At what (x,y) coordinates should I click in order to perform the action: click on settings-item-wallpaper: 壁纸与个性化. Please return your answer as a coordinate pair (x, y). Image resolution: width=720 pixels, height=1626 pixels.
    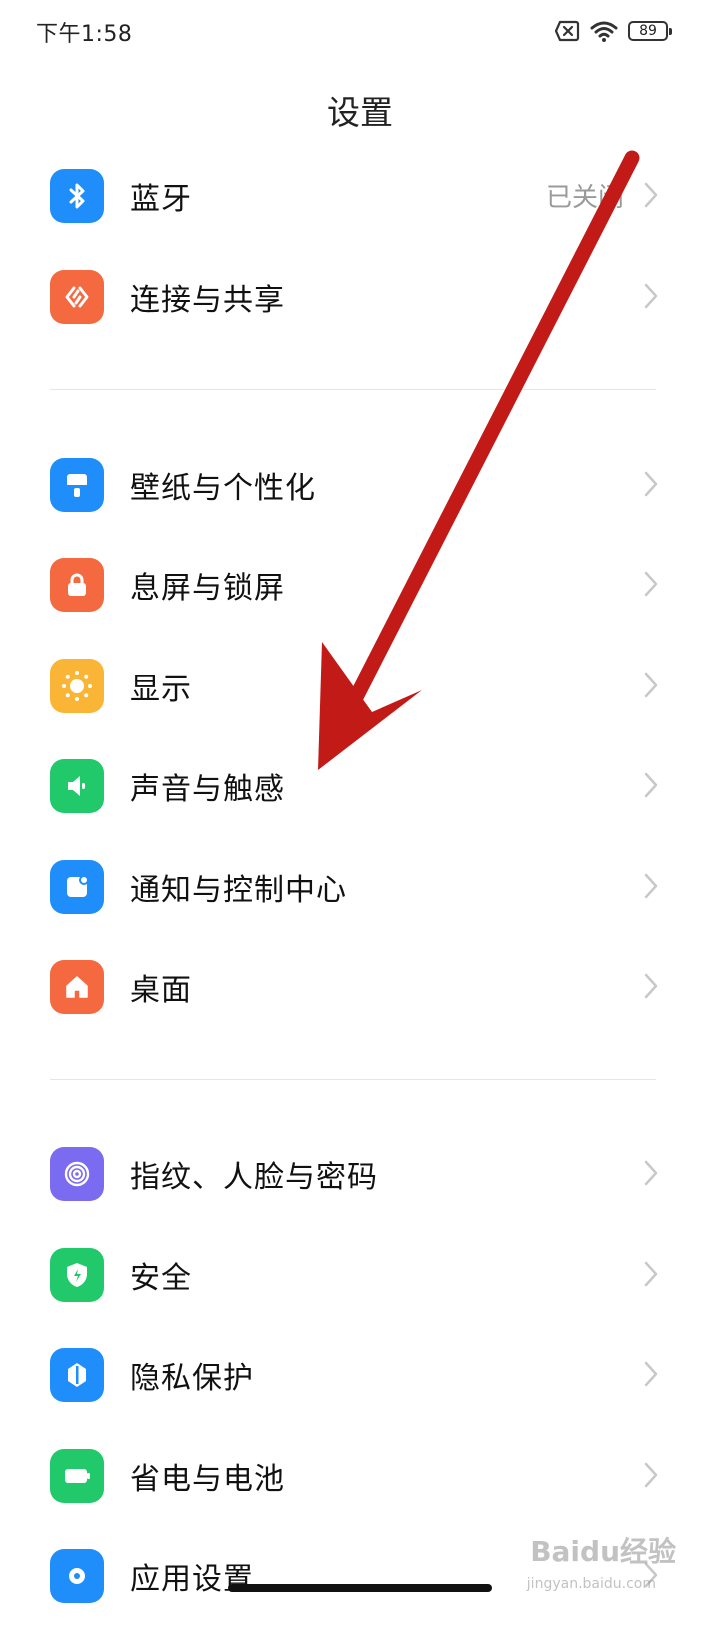
    Looking at the image, I should click on (360, 485).